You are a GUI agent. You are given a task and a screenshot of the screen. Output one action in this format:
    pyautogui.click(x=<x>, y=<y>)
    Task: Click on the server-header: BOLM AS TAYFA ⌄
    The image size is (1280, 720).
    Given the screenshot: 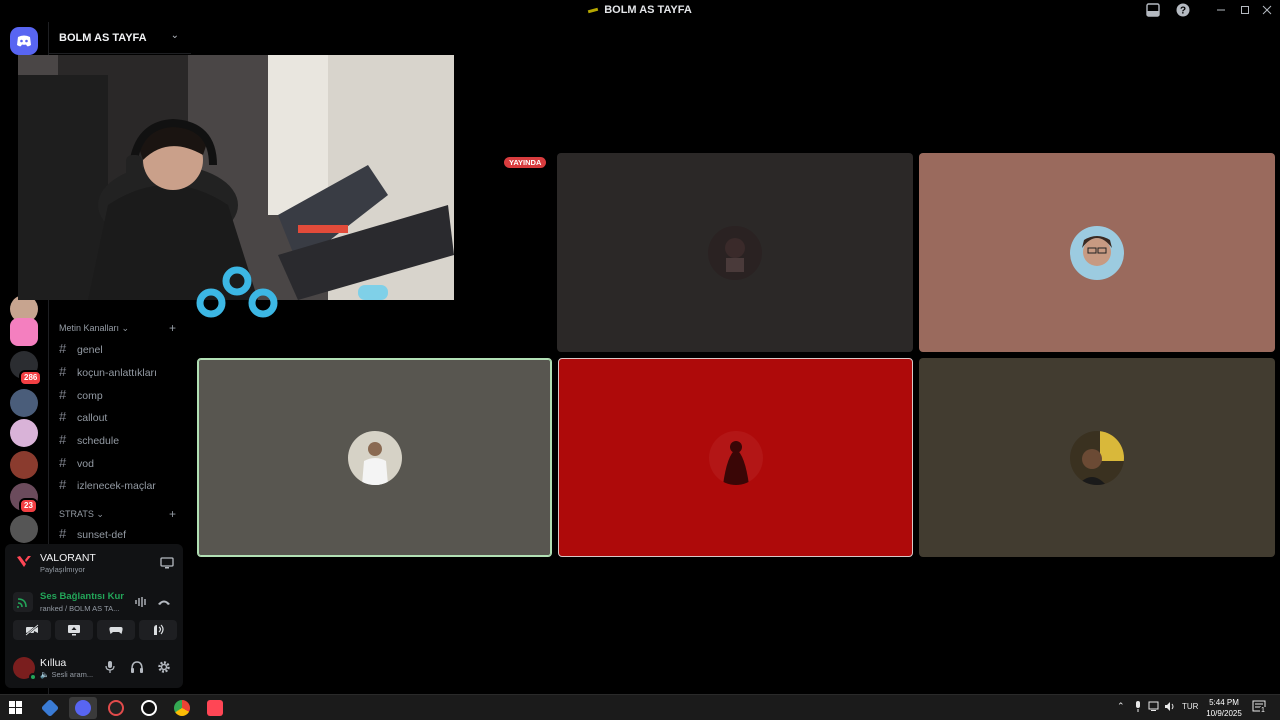 What is the action you would take?
    pyautogui.click(x=120, y=38)
    